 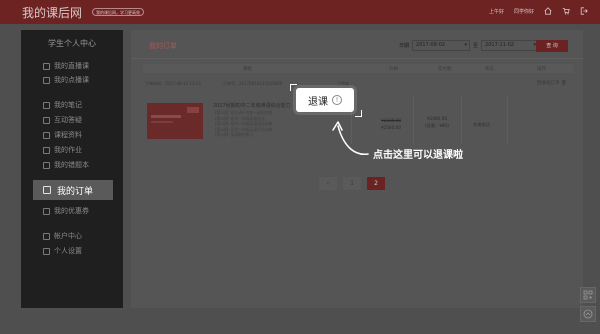 I want to click on pointer-arrow-icon, so click(x=350, y=138).